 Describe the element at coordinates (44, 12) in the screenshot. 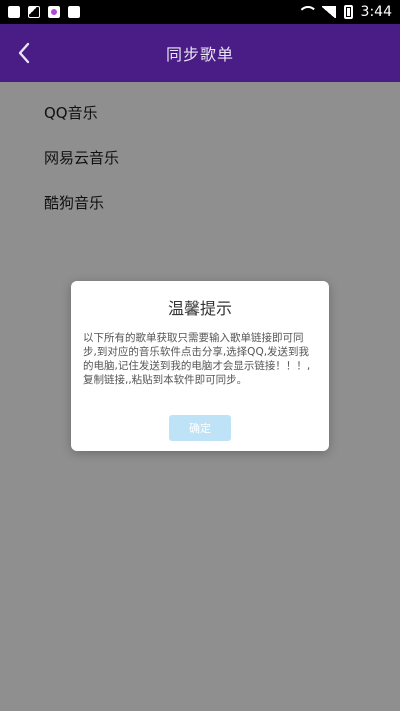

I see `status-left` at that location.